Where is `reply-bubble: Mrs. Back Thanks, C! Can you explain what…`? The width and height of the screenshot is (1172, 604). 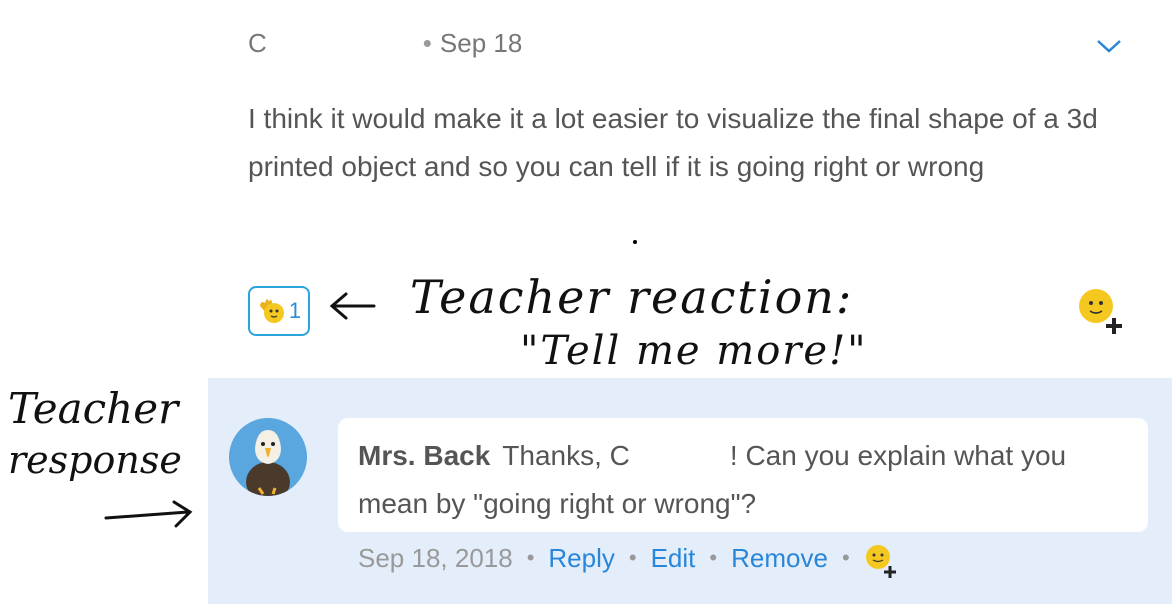
reply-bubble: Mrs. Back Thanks, C! Can you explain what… is located at coordinates (743, 475).